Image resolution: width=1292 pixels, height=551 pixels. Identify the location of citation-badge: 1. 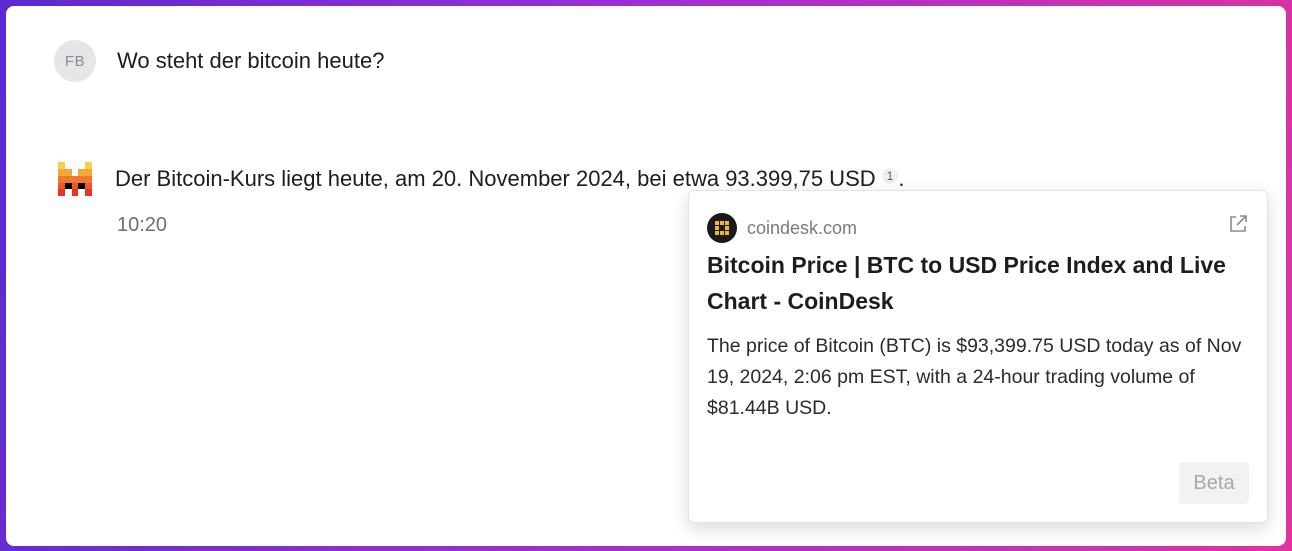
(890, 176).